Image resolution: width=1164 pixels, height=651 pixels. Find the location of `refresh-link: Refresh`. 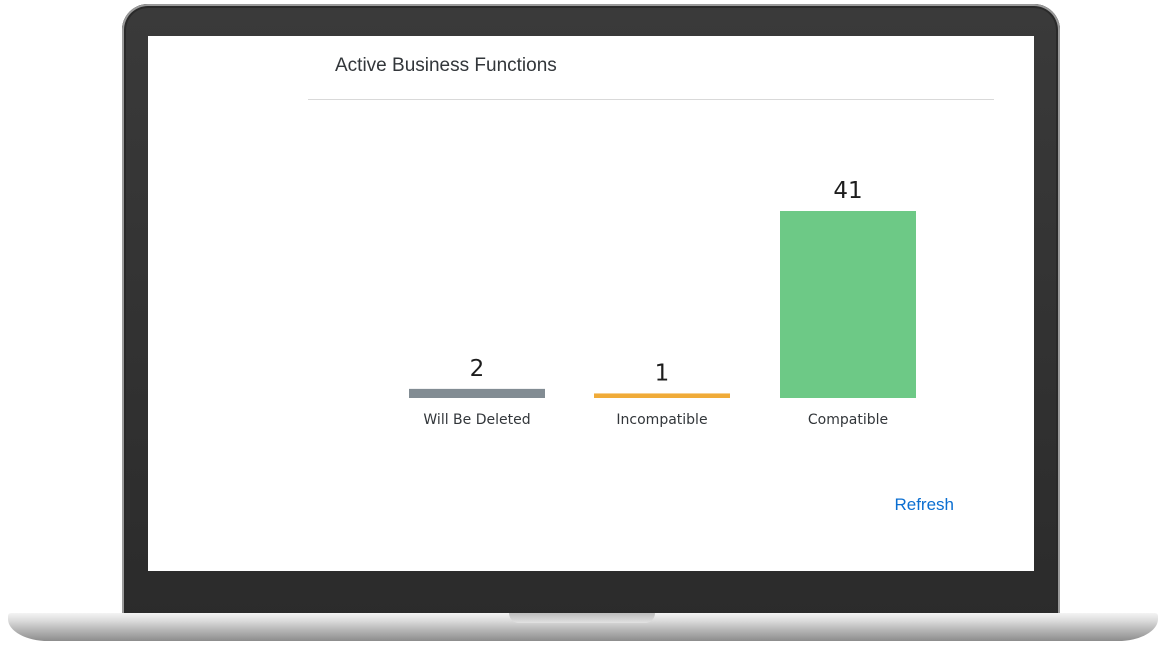

refresh-link: Refresh is located at coordinates (924, 505).